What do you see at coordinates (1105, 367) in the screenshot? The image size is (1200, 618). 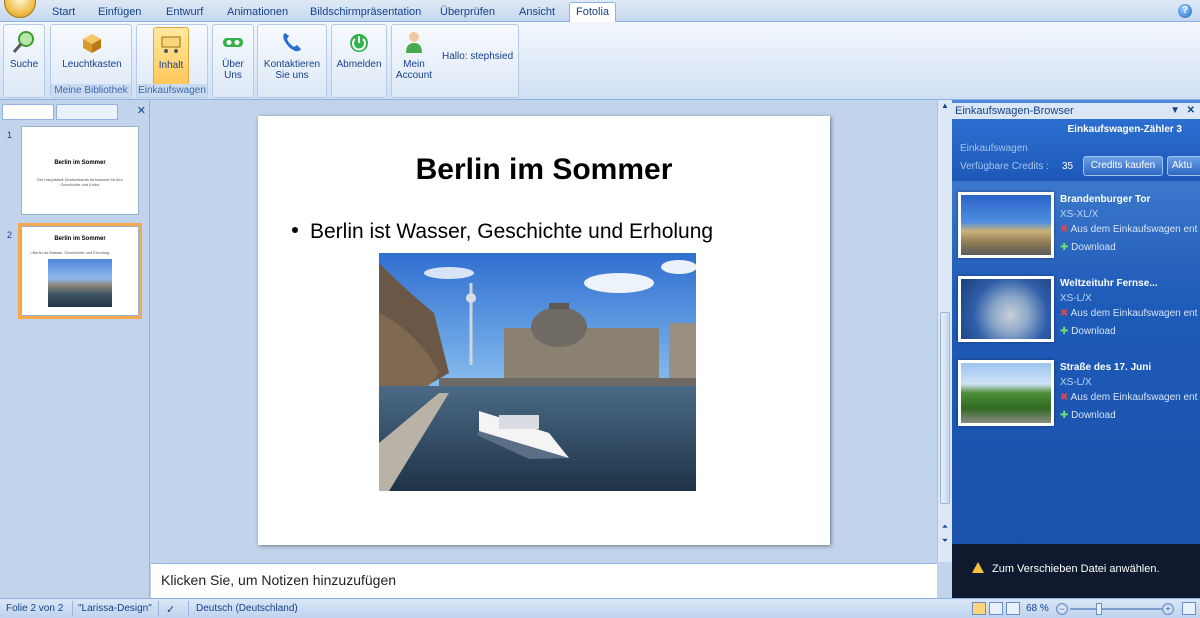 I see `item-name: Straße des 17. Juni` at bounding box center [1105, 367].